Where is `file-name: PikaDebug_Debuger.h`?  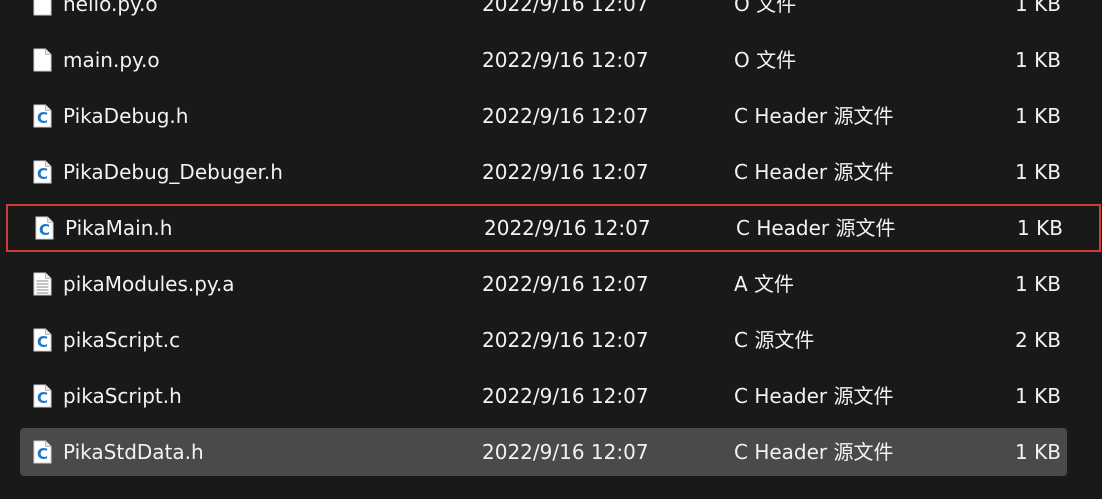 file-name: PikaDebug_Debuger.h is located at coordinates (173, 172).